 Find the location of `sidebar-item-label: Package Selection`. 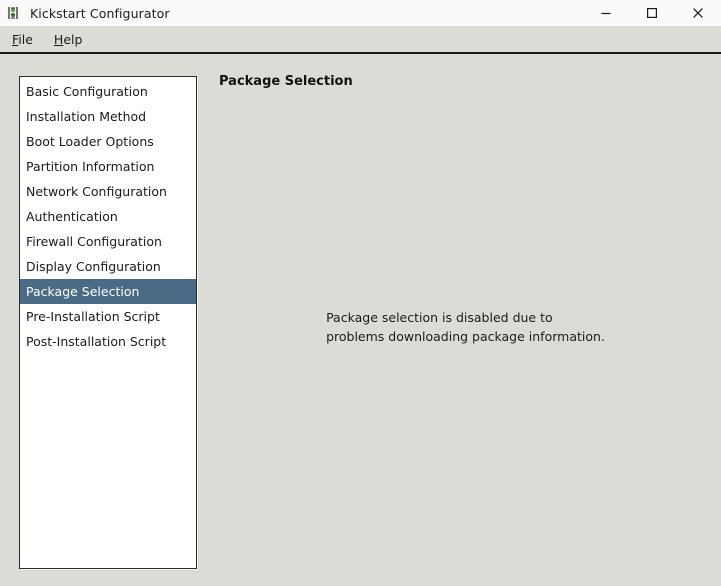

sidebar-item-label: Package Selection is located at coordinates (83, 291).